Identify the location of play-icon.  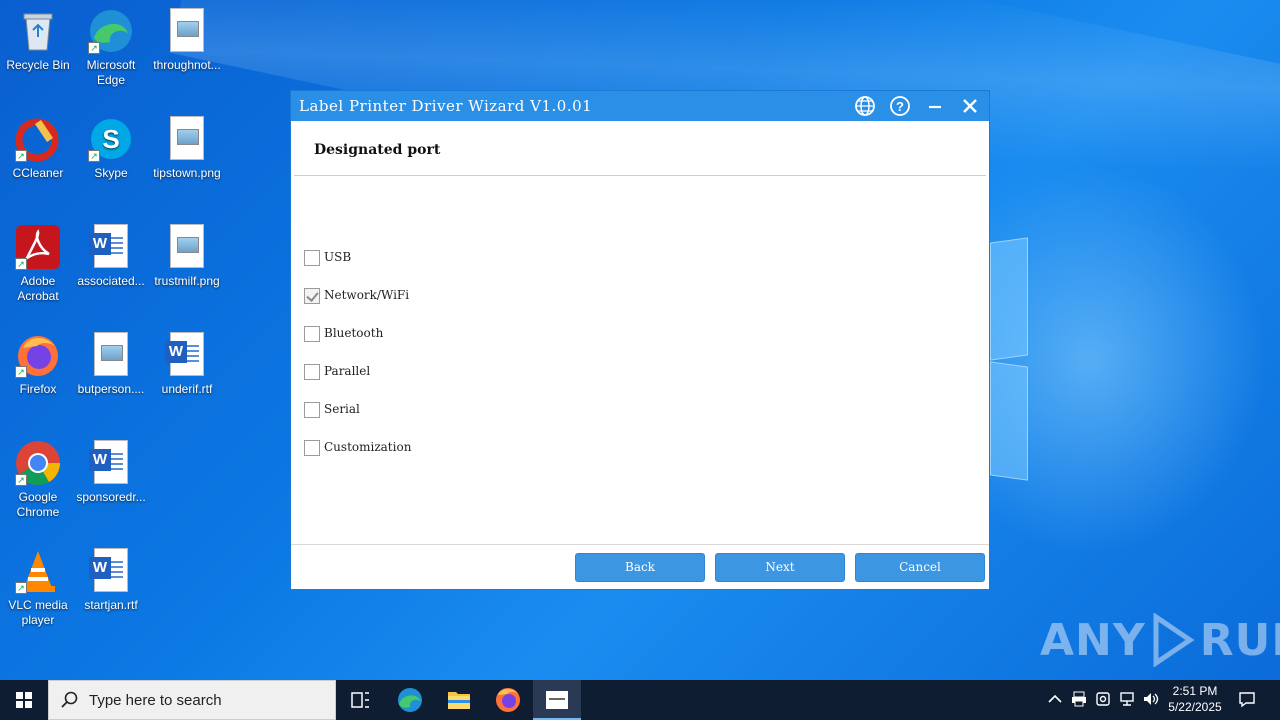
(1173, 640).